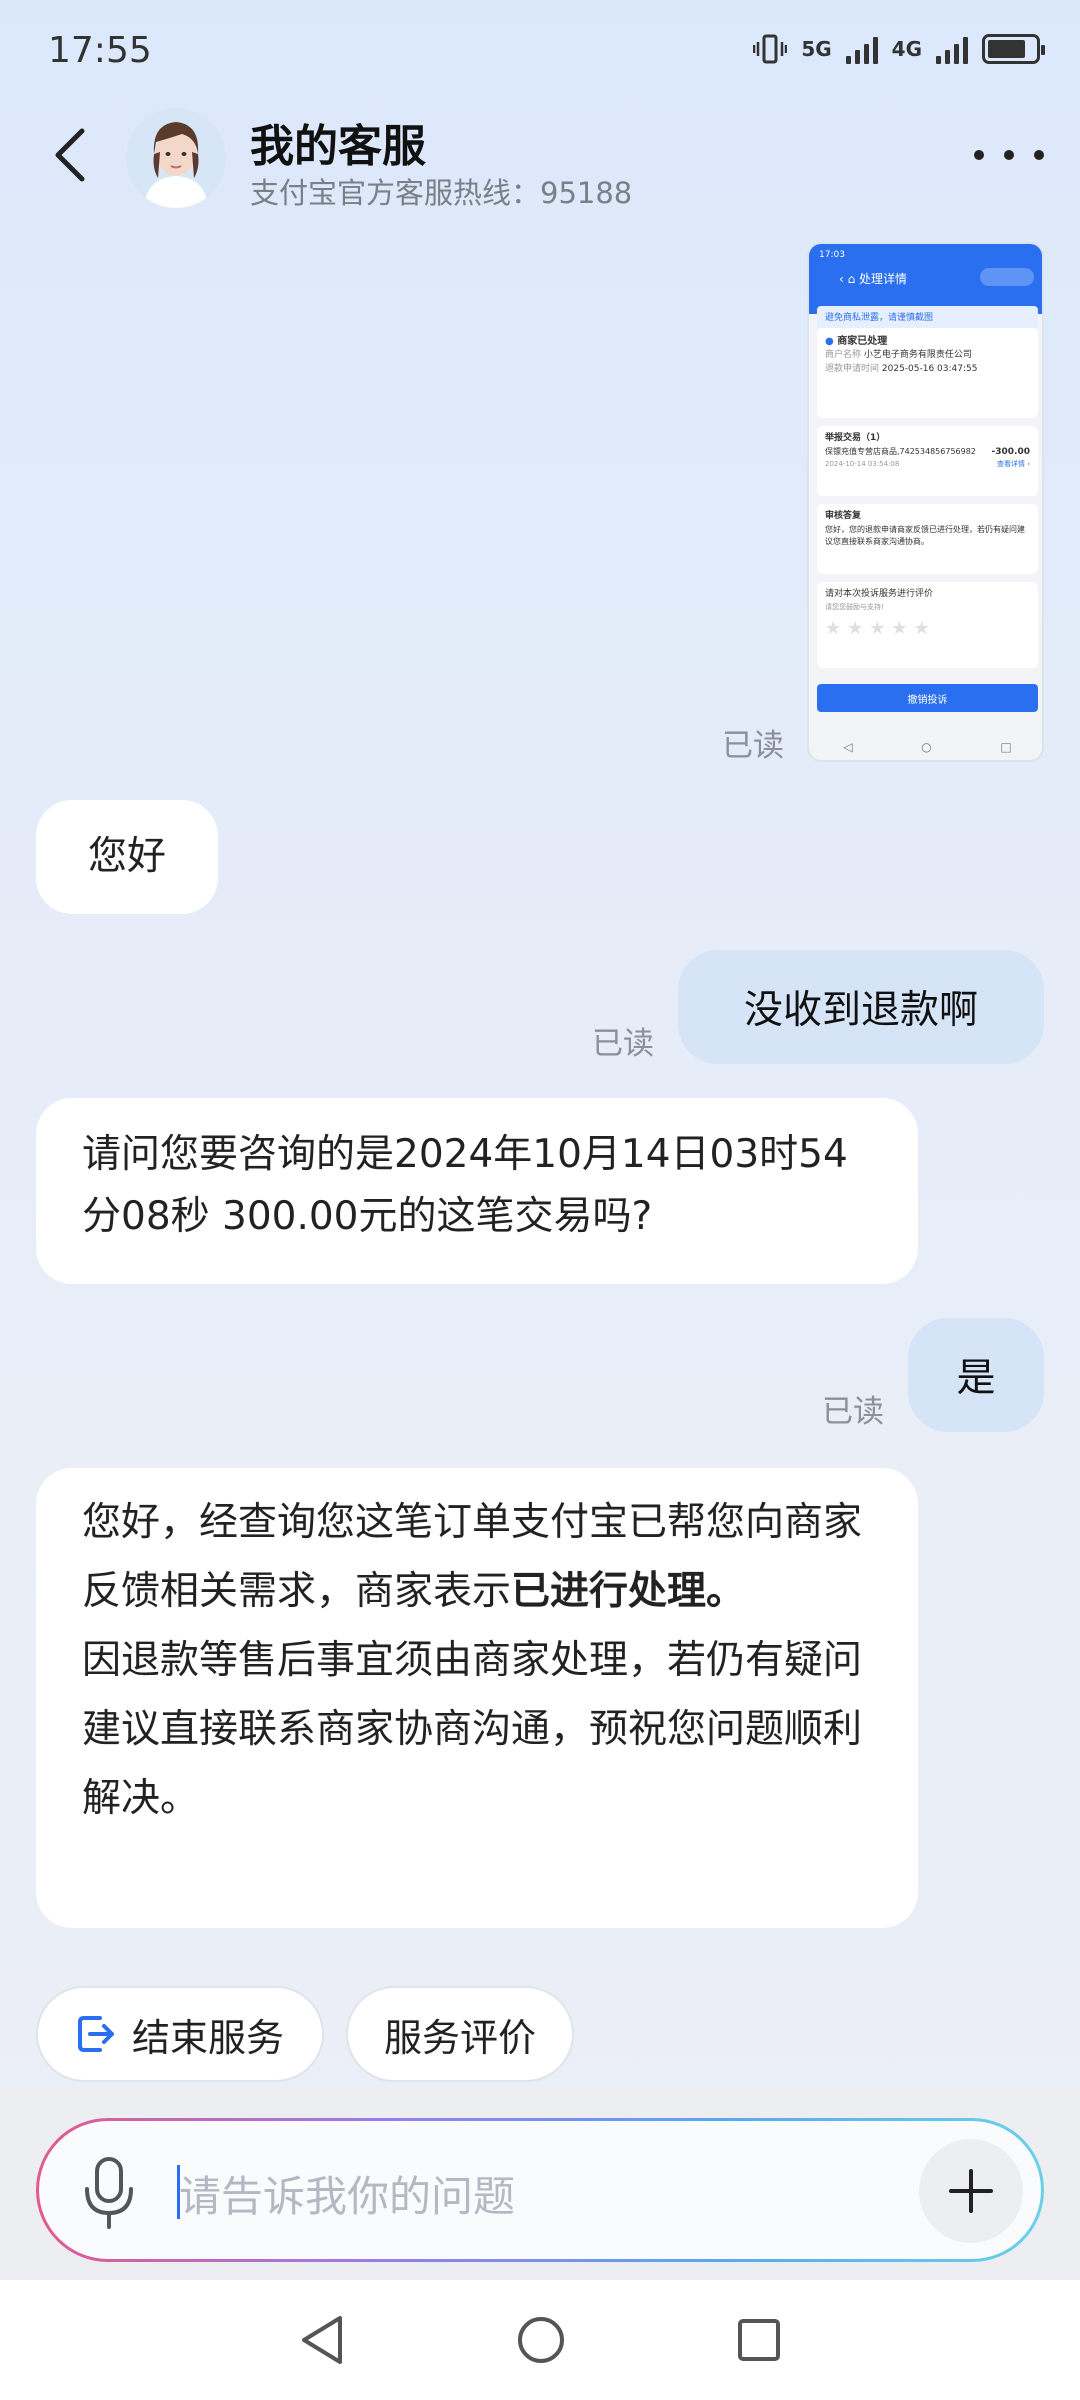 This screenshot has height=2400, width=1080. I want to click on page-title: 我的客服, so click(338, 146).